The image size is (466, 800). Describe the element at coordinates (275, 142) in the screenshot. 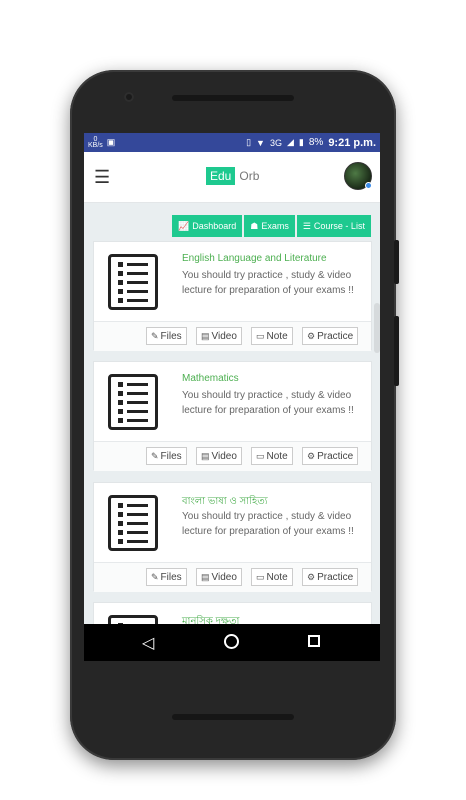

I see `signal-type: 3G` at that location.